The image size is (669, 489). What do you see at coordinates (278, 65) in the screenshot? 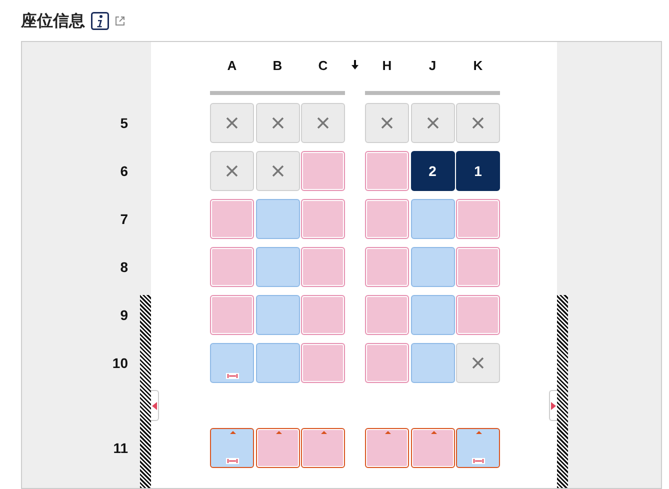
I see `column-letter: B` at bounding box center [278, 65].